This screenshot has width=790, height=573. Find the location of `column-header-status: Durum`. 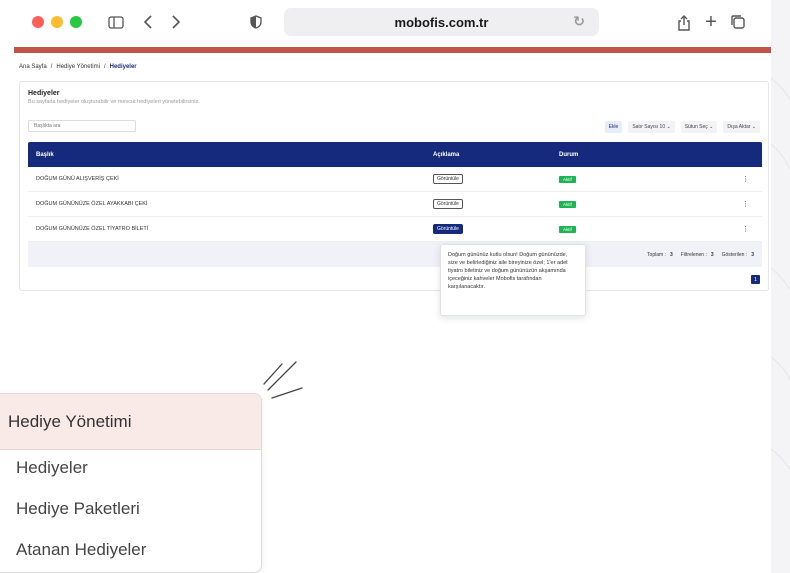

column-header-status: Durum is located at coordinates (644, 155).